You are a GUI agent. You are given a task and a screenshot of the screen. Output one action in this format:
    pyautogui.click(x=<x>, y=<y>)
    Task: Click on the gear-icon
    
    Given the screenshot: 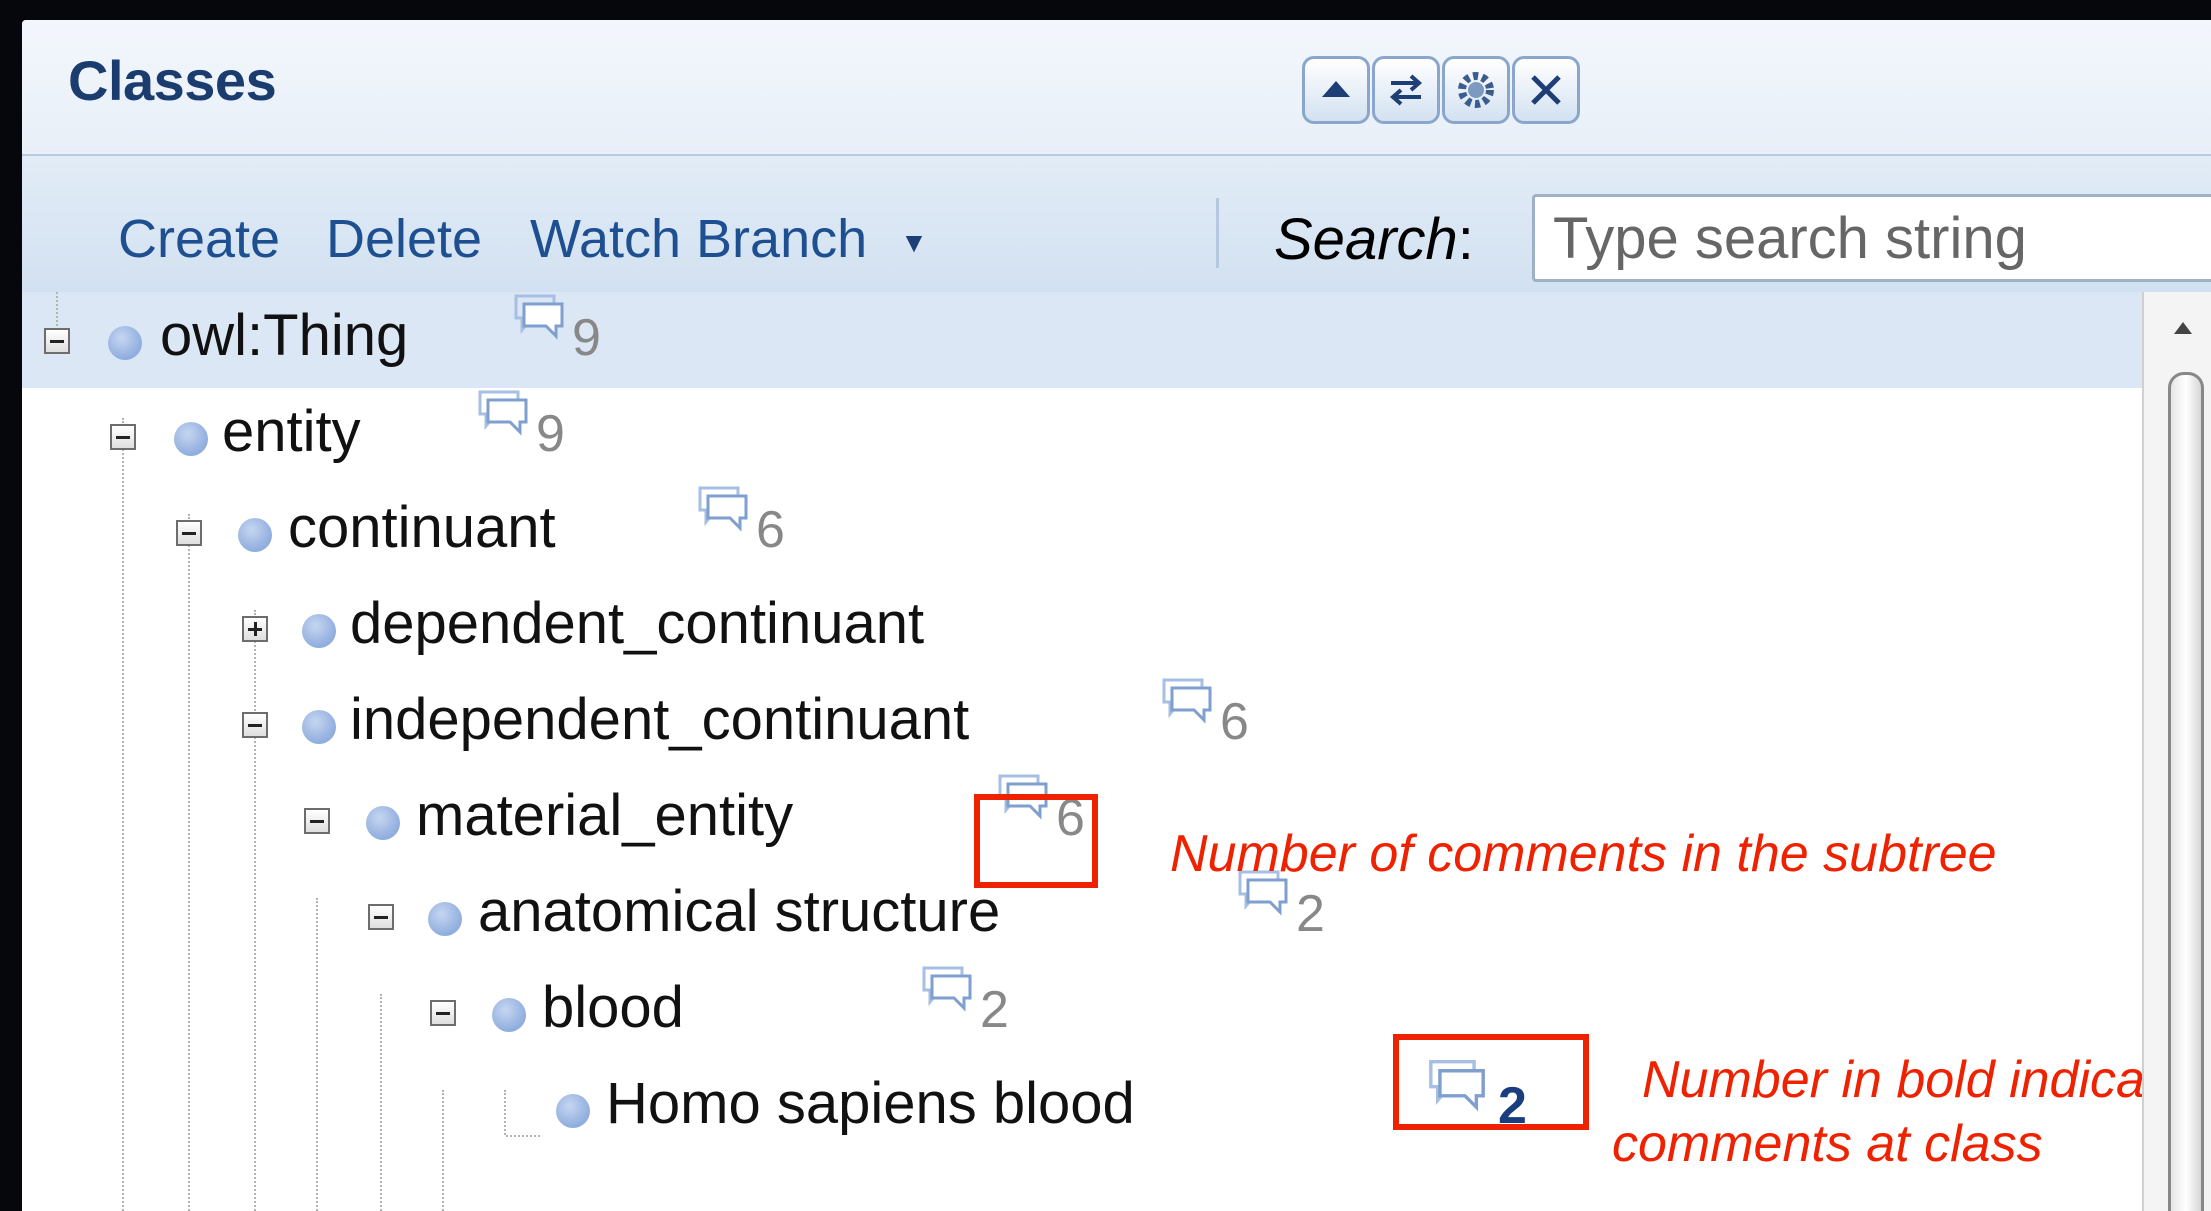 What is the action you would take?
    pyautogui.click(x=1476, y=90)
    